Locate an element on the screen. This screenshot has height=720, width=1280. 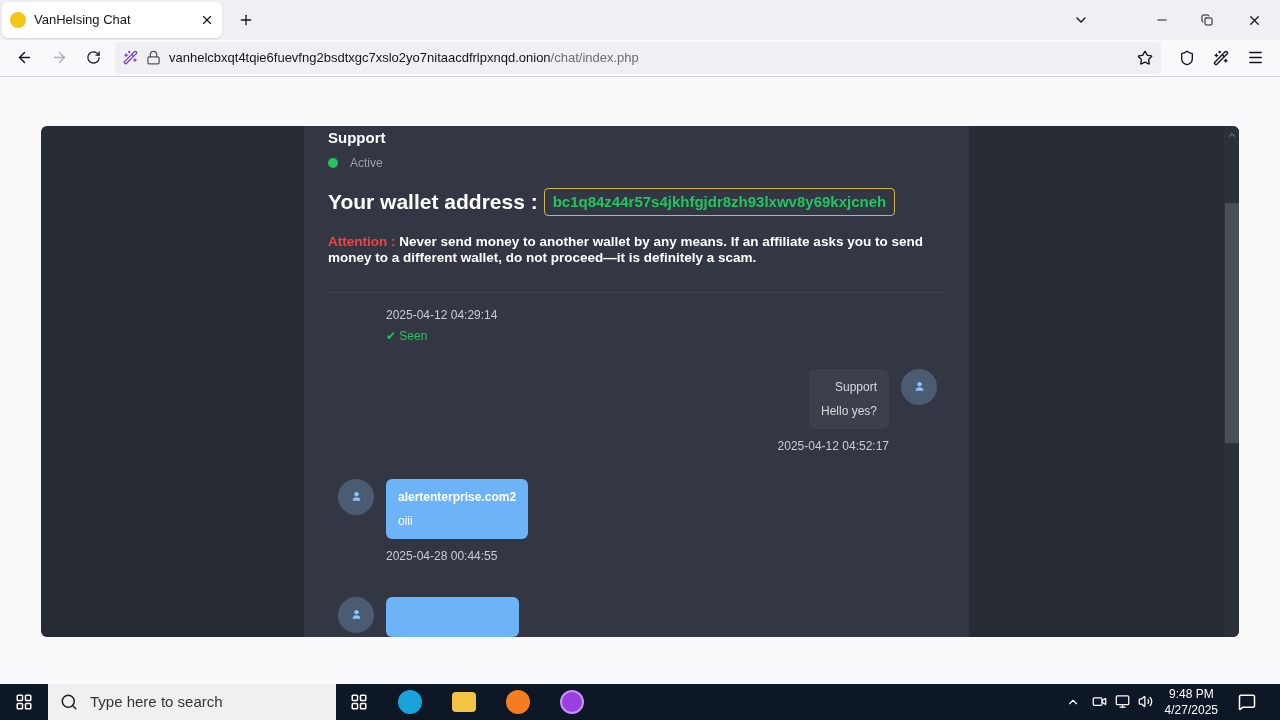
scrollbar-thumb is located at coordinates (1231, 322).